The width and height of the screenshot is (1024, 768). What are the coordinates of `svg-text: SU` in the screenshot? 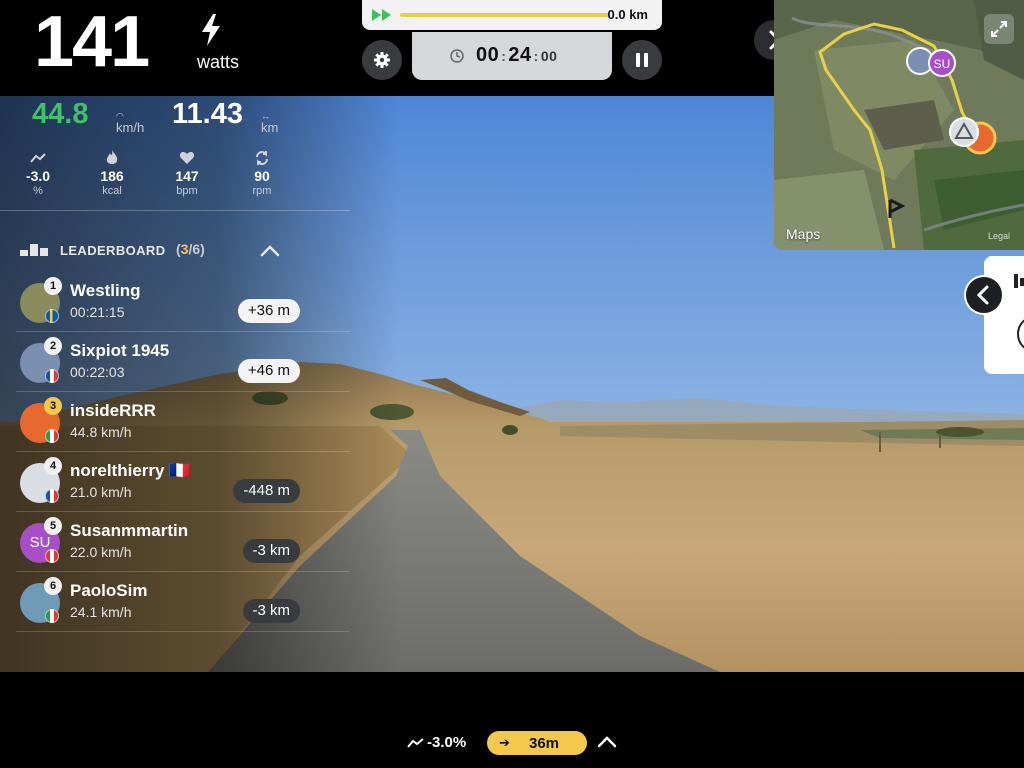 It's located at (942, 64).